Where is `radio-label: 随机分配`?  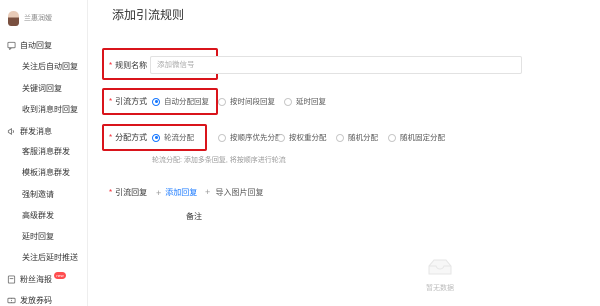
radio-label: 随机分配 is located at coordinates (363, 137).